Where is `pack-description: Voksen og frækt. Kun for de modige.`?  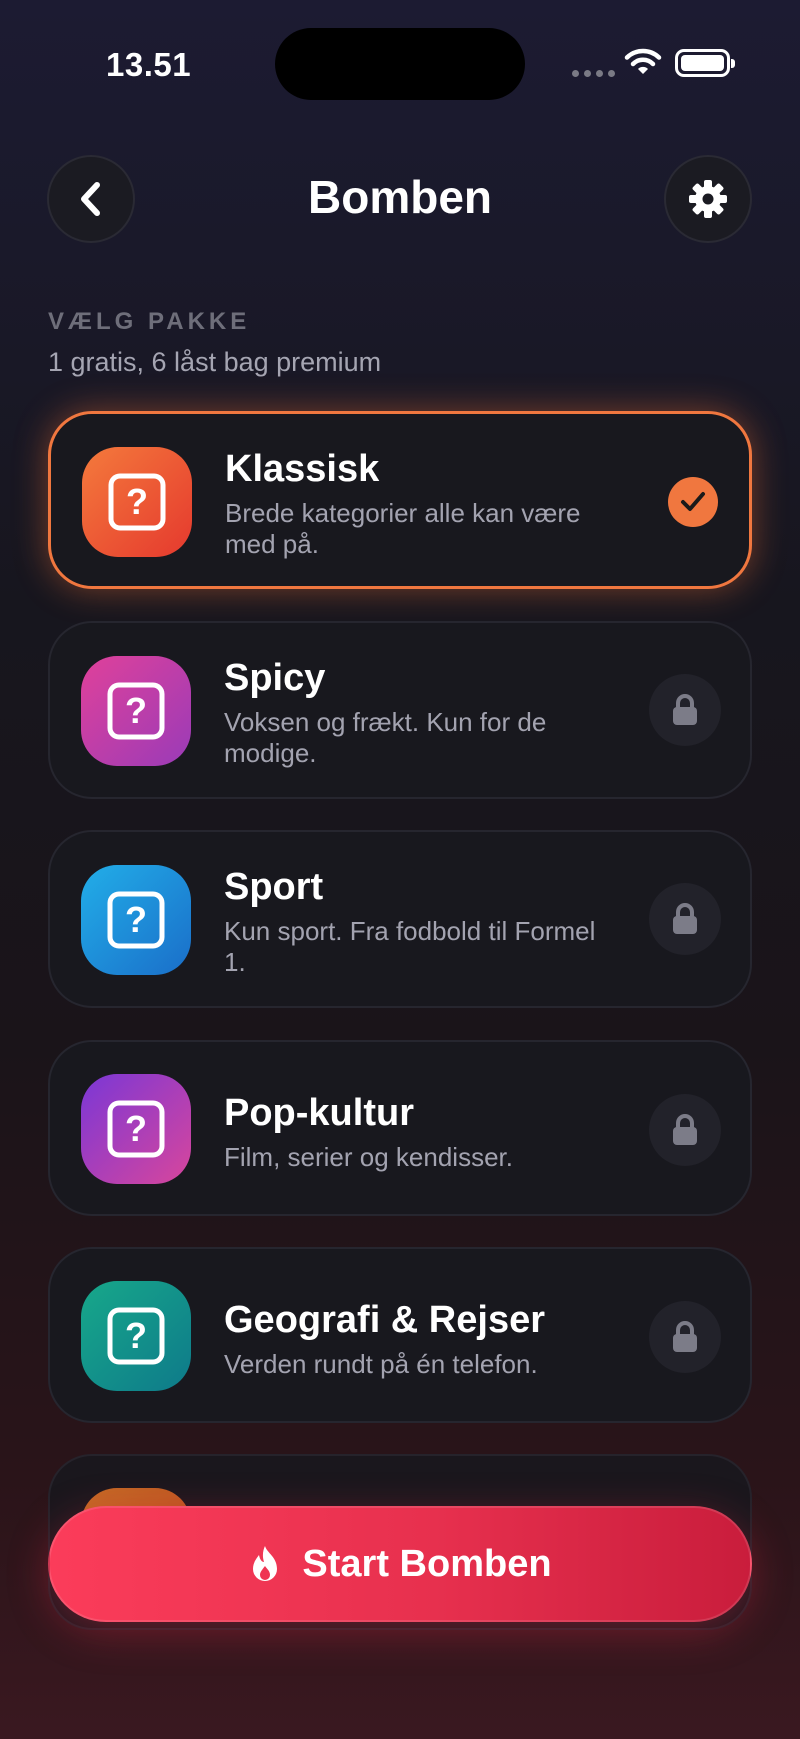
pack-description: Voksen og frækt. Kun for de modige. is located at coordinates (385, 737).